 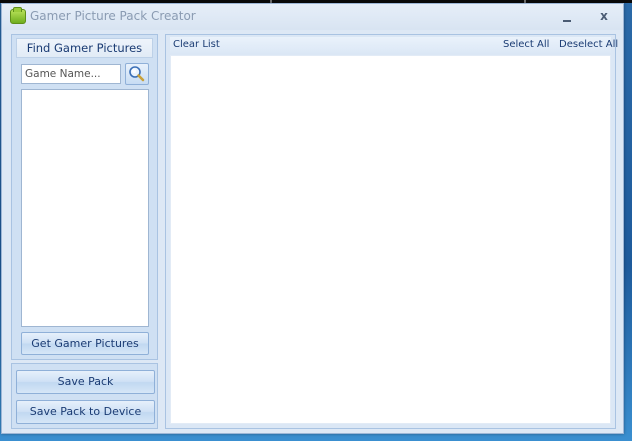 What do you see at coordinates (84, 48) in the screenshot?
I see `find-pictures-header: Find Gamer Pictures` at bounding box center [84, 48].